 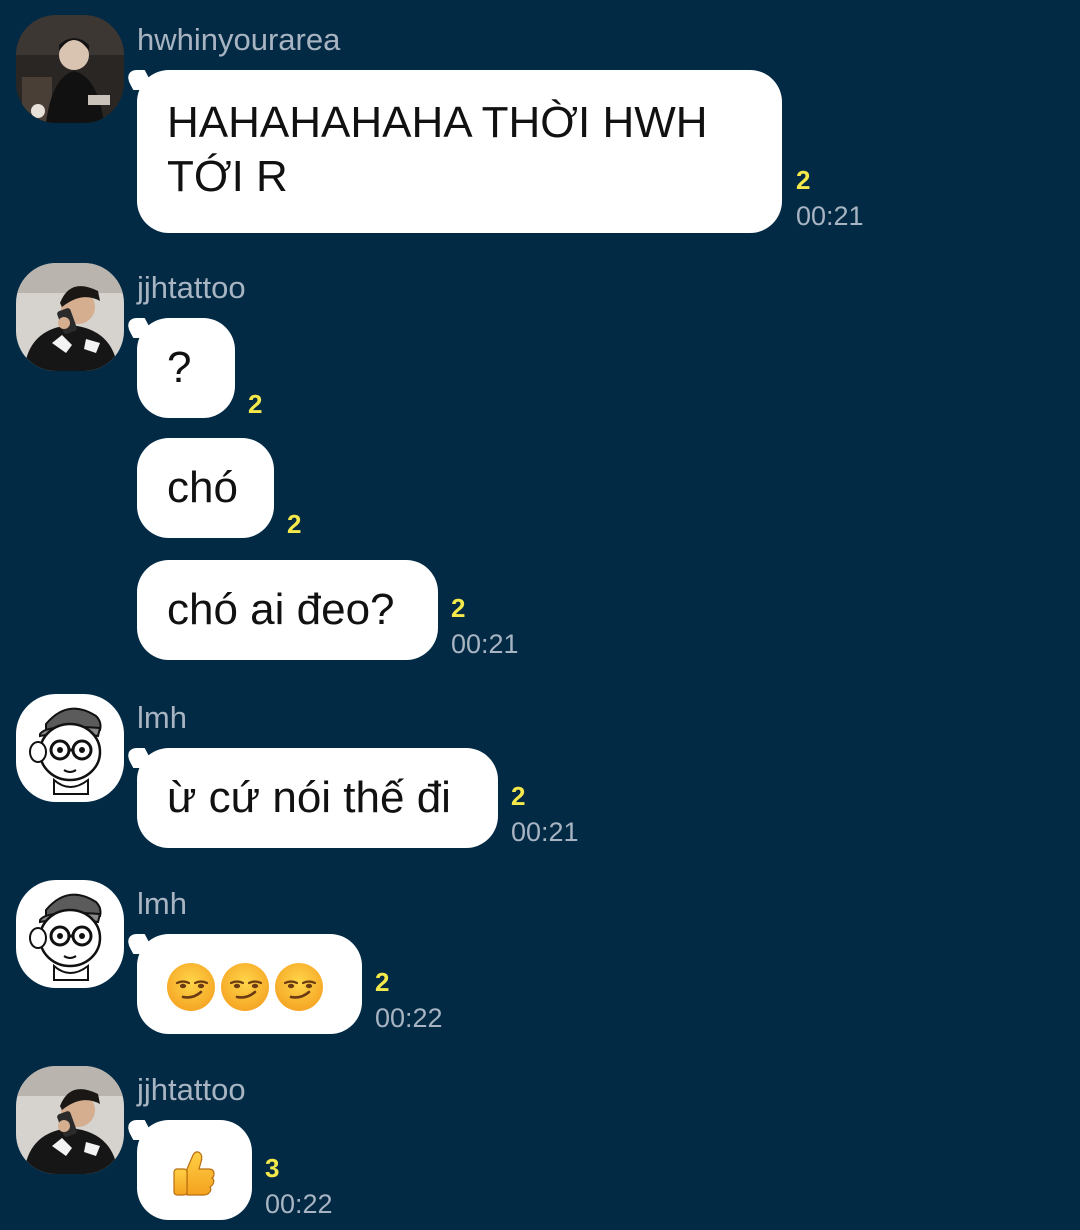 What do you see at coordinates (179, 367) in the screenshot?
I see `message-text: ?` at bounding box center [179, 367].